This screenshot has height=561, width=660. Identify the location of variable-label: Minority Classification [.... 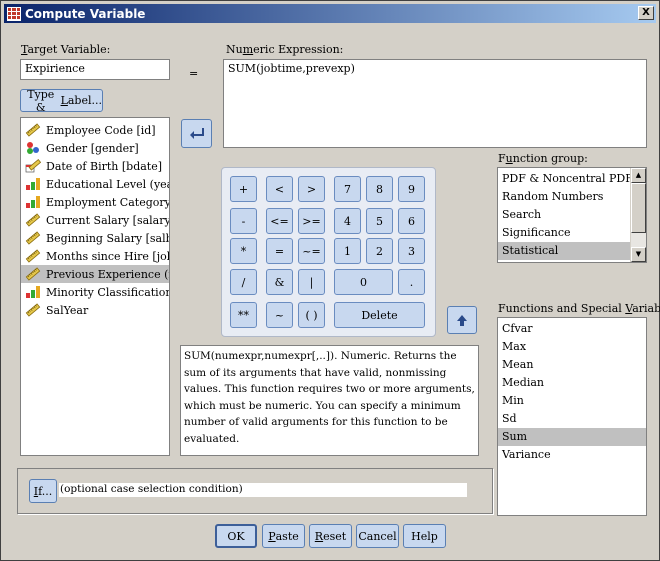
(108, 292).